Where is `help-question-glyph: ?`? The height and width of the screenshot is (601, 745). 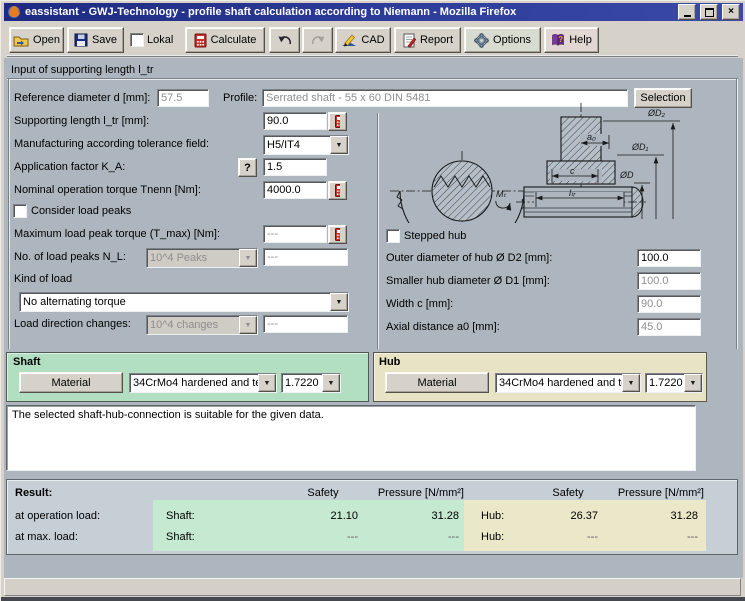 help-question-glyph: ? is located at coordinates (560, 39).